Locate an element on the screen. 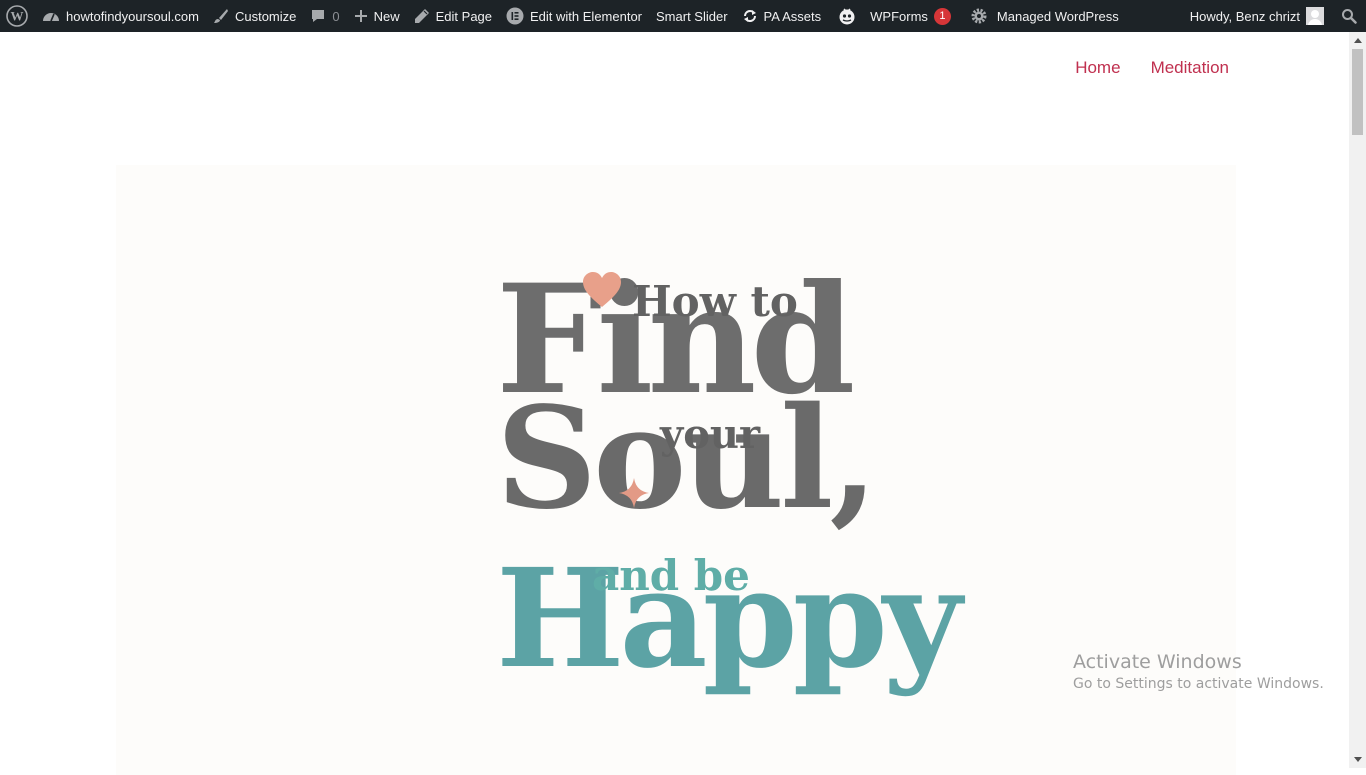 This screenshot has height=775, width=1366. dashboard-icon is located at coordinates (51, 16).